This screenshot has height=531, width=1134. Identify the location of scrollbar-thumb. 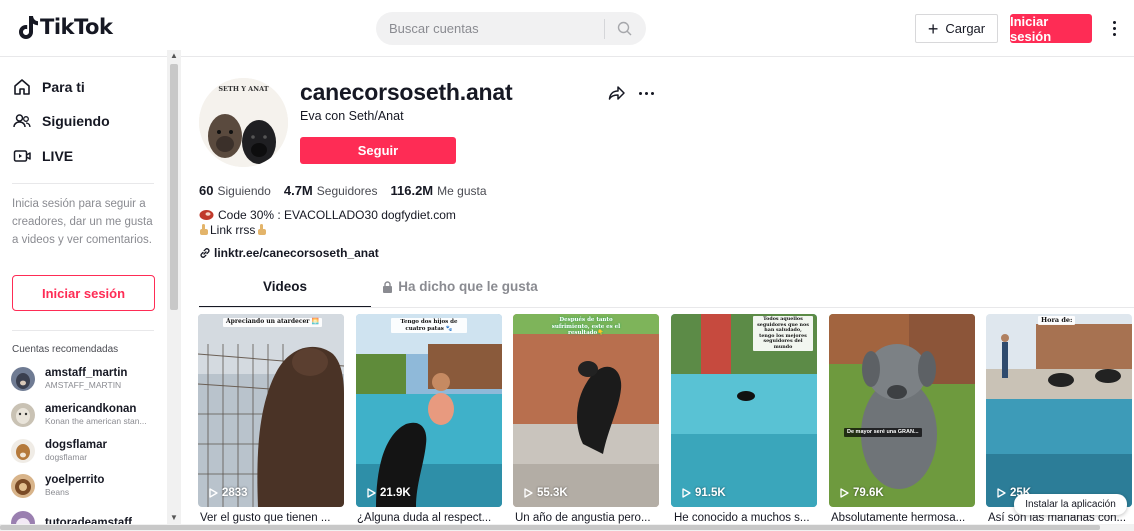
(174, 187).